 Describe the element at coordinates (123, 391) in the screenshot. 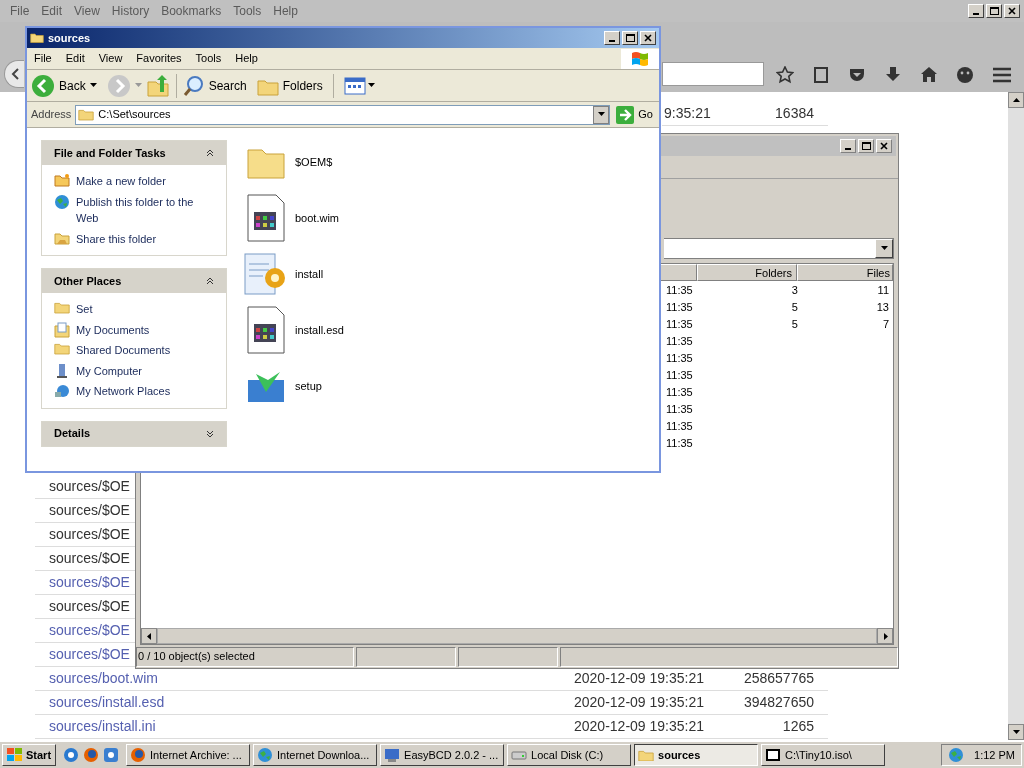

I see `task-link: My Network Places` at that location.